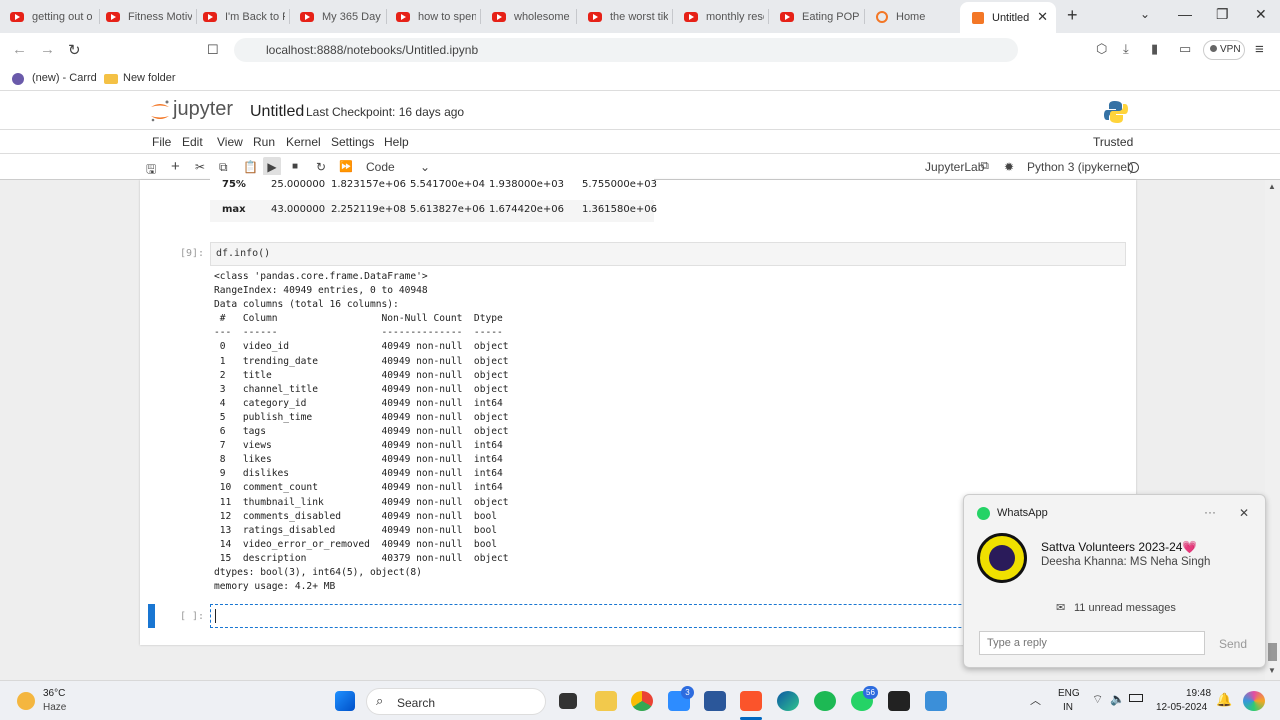  What do you see at coordinates (277, 112) in the screenshot?
I see `notebook-title: Untitled` at bounding box center [277, 112].